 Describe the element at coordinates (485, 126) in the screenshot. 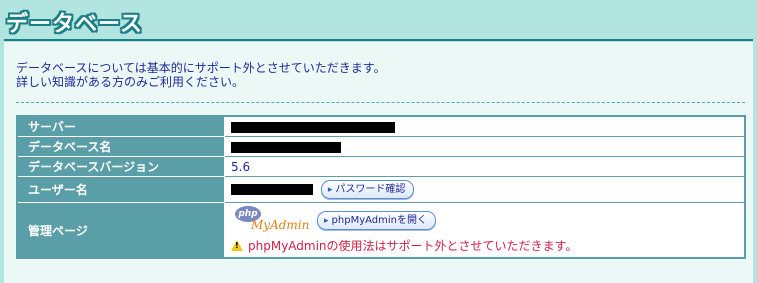

I see `server-value` at that location.